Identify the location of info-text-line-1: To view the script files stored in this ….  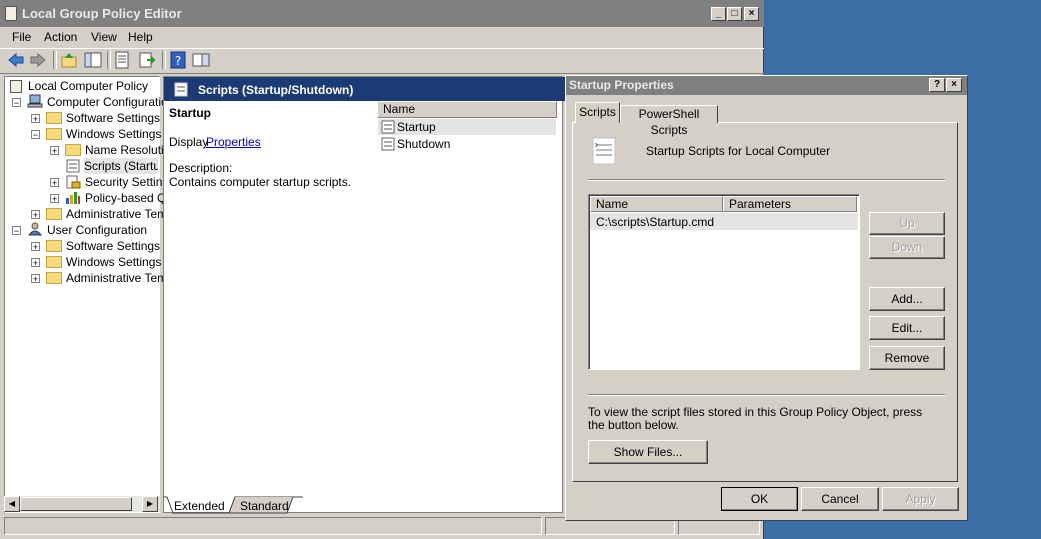
(755, 412).